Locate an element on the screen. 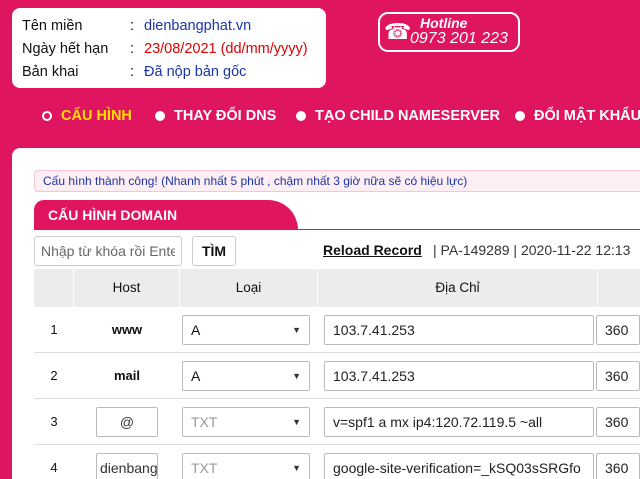 This screenshot has width=640, height=479. search-button: TÌM is located at coordinates (214, 251).